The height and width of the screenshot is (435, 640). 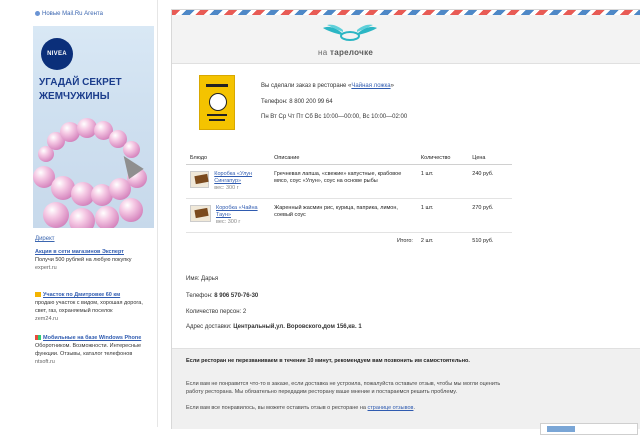 I want to click on customer-persons: Количество персон: 2, so click(x=216, y=312).